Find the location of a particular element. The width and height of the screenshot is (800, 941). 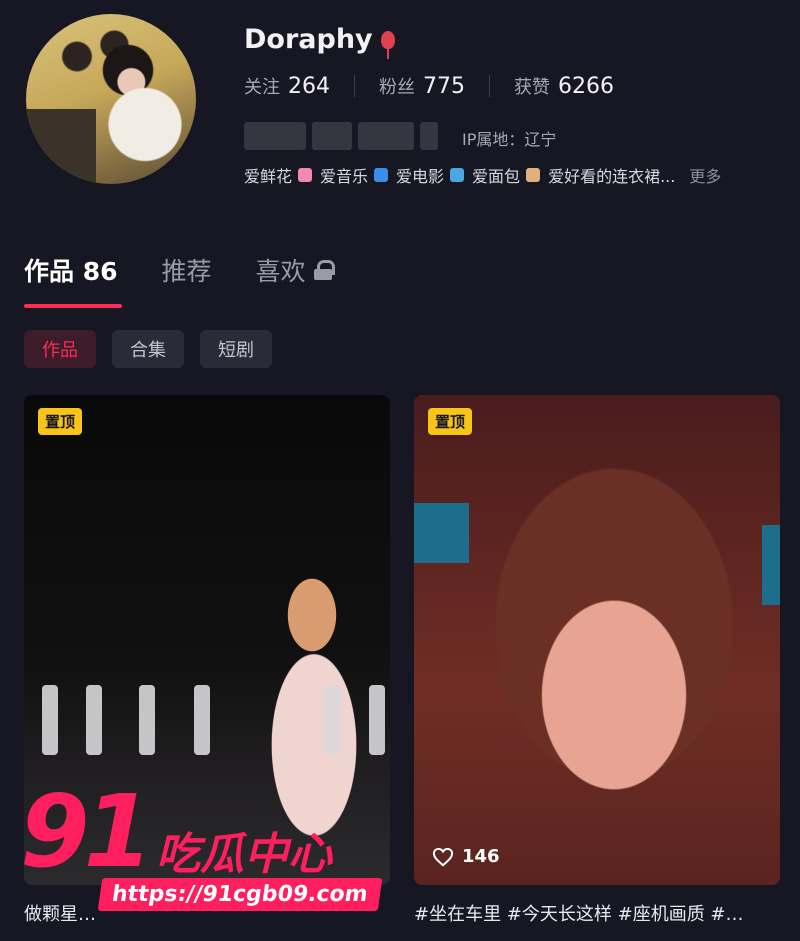

flower-icon is located at coordinates (305, 175).